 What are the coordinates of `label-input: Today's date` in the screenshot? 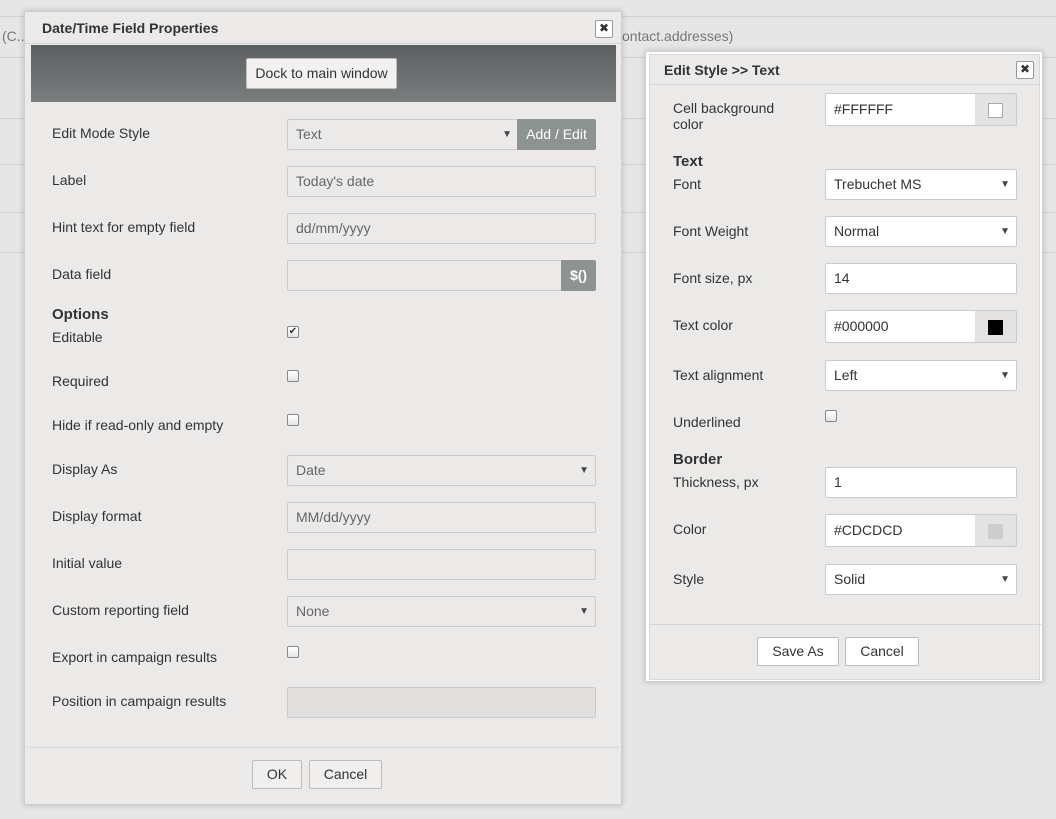 It's located at (441, 181).